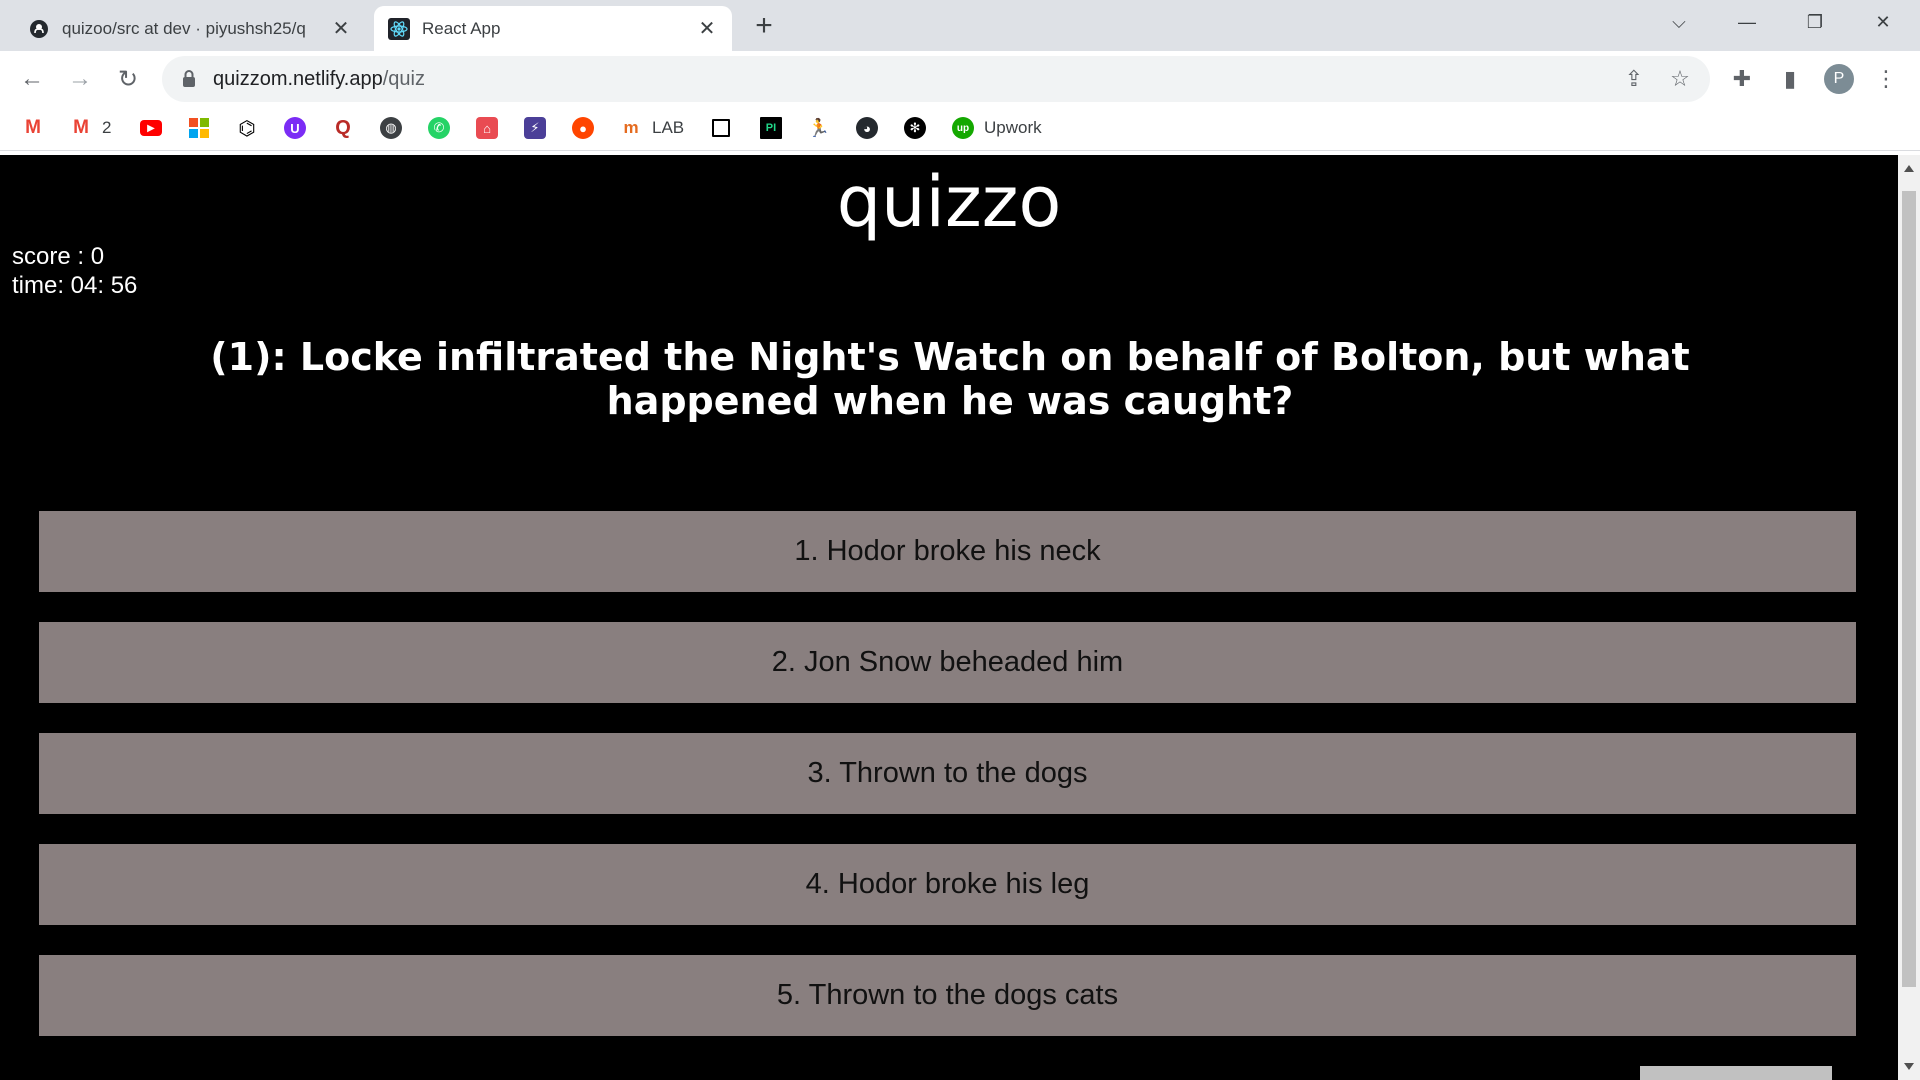  Describe the element at coordinates (1909, 168) in the screenshot. I see `scroll-up-arrow` at that location.